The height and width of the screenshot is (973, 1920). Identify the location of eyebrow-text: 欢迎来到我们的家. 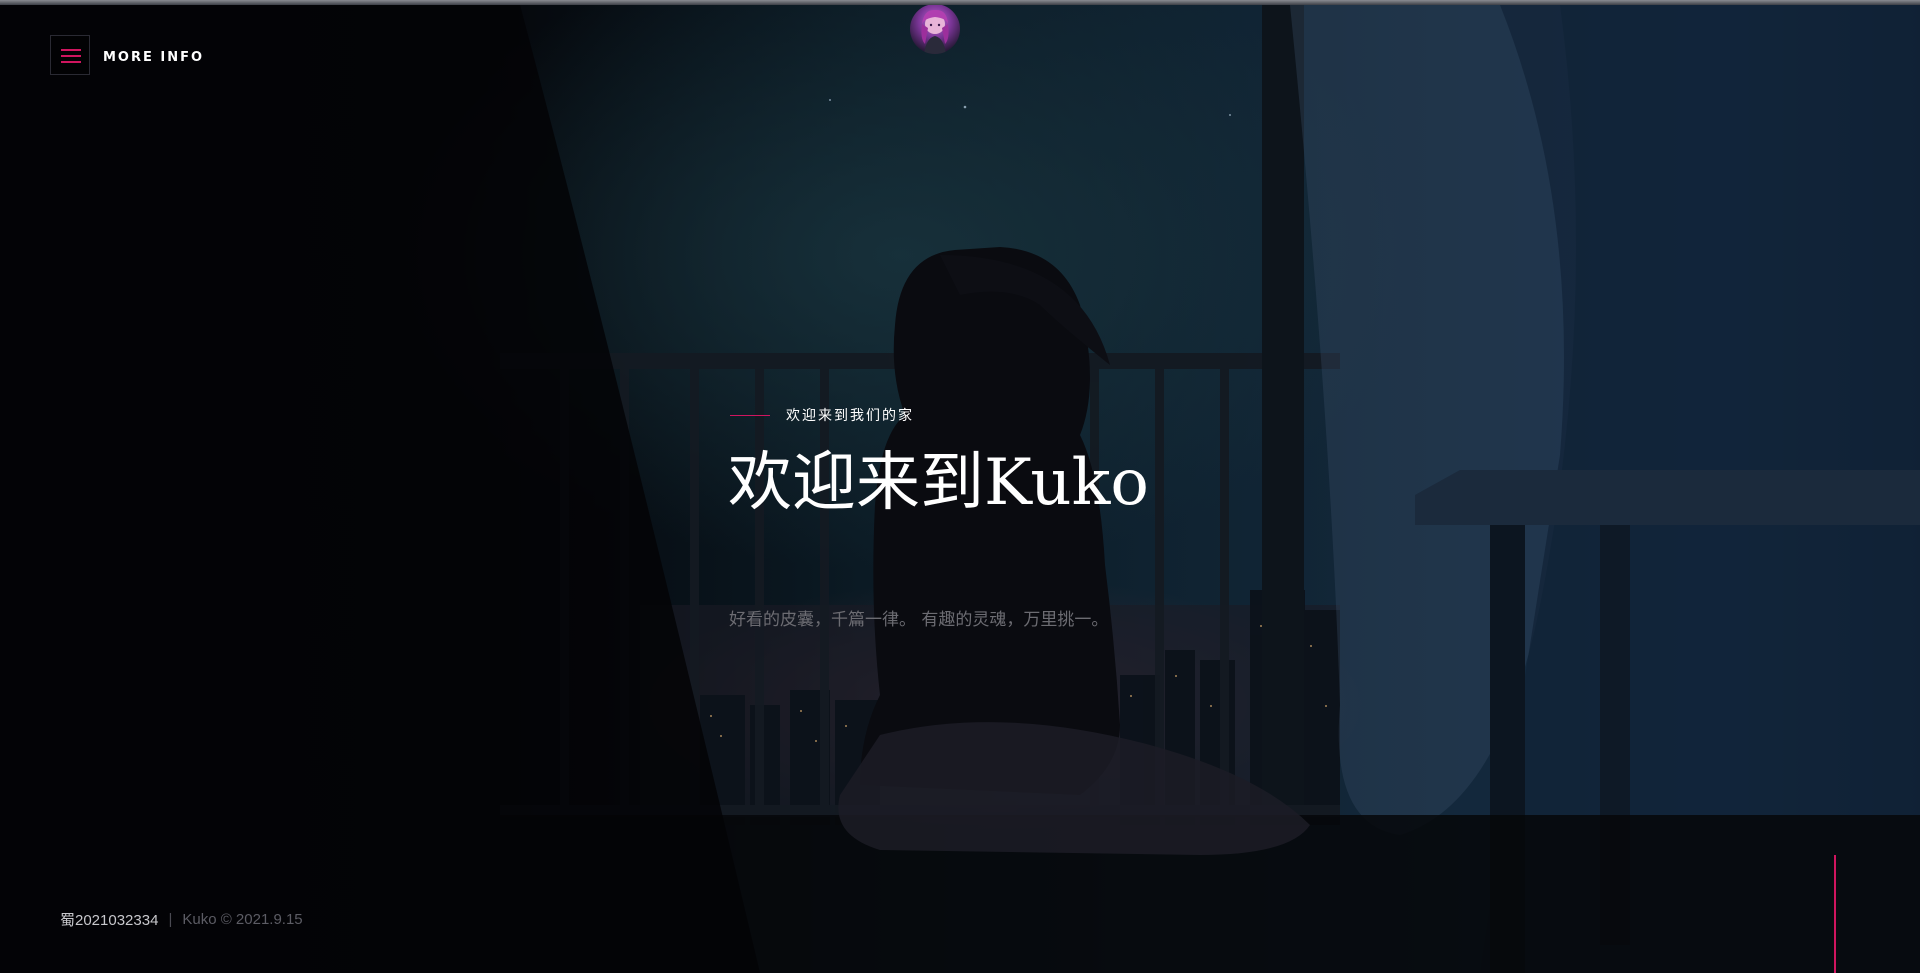
(850, 416).